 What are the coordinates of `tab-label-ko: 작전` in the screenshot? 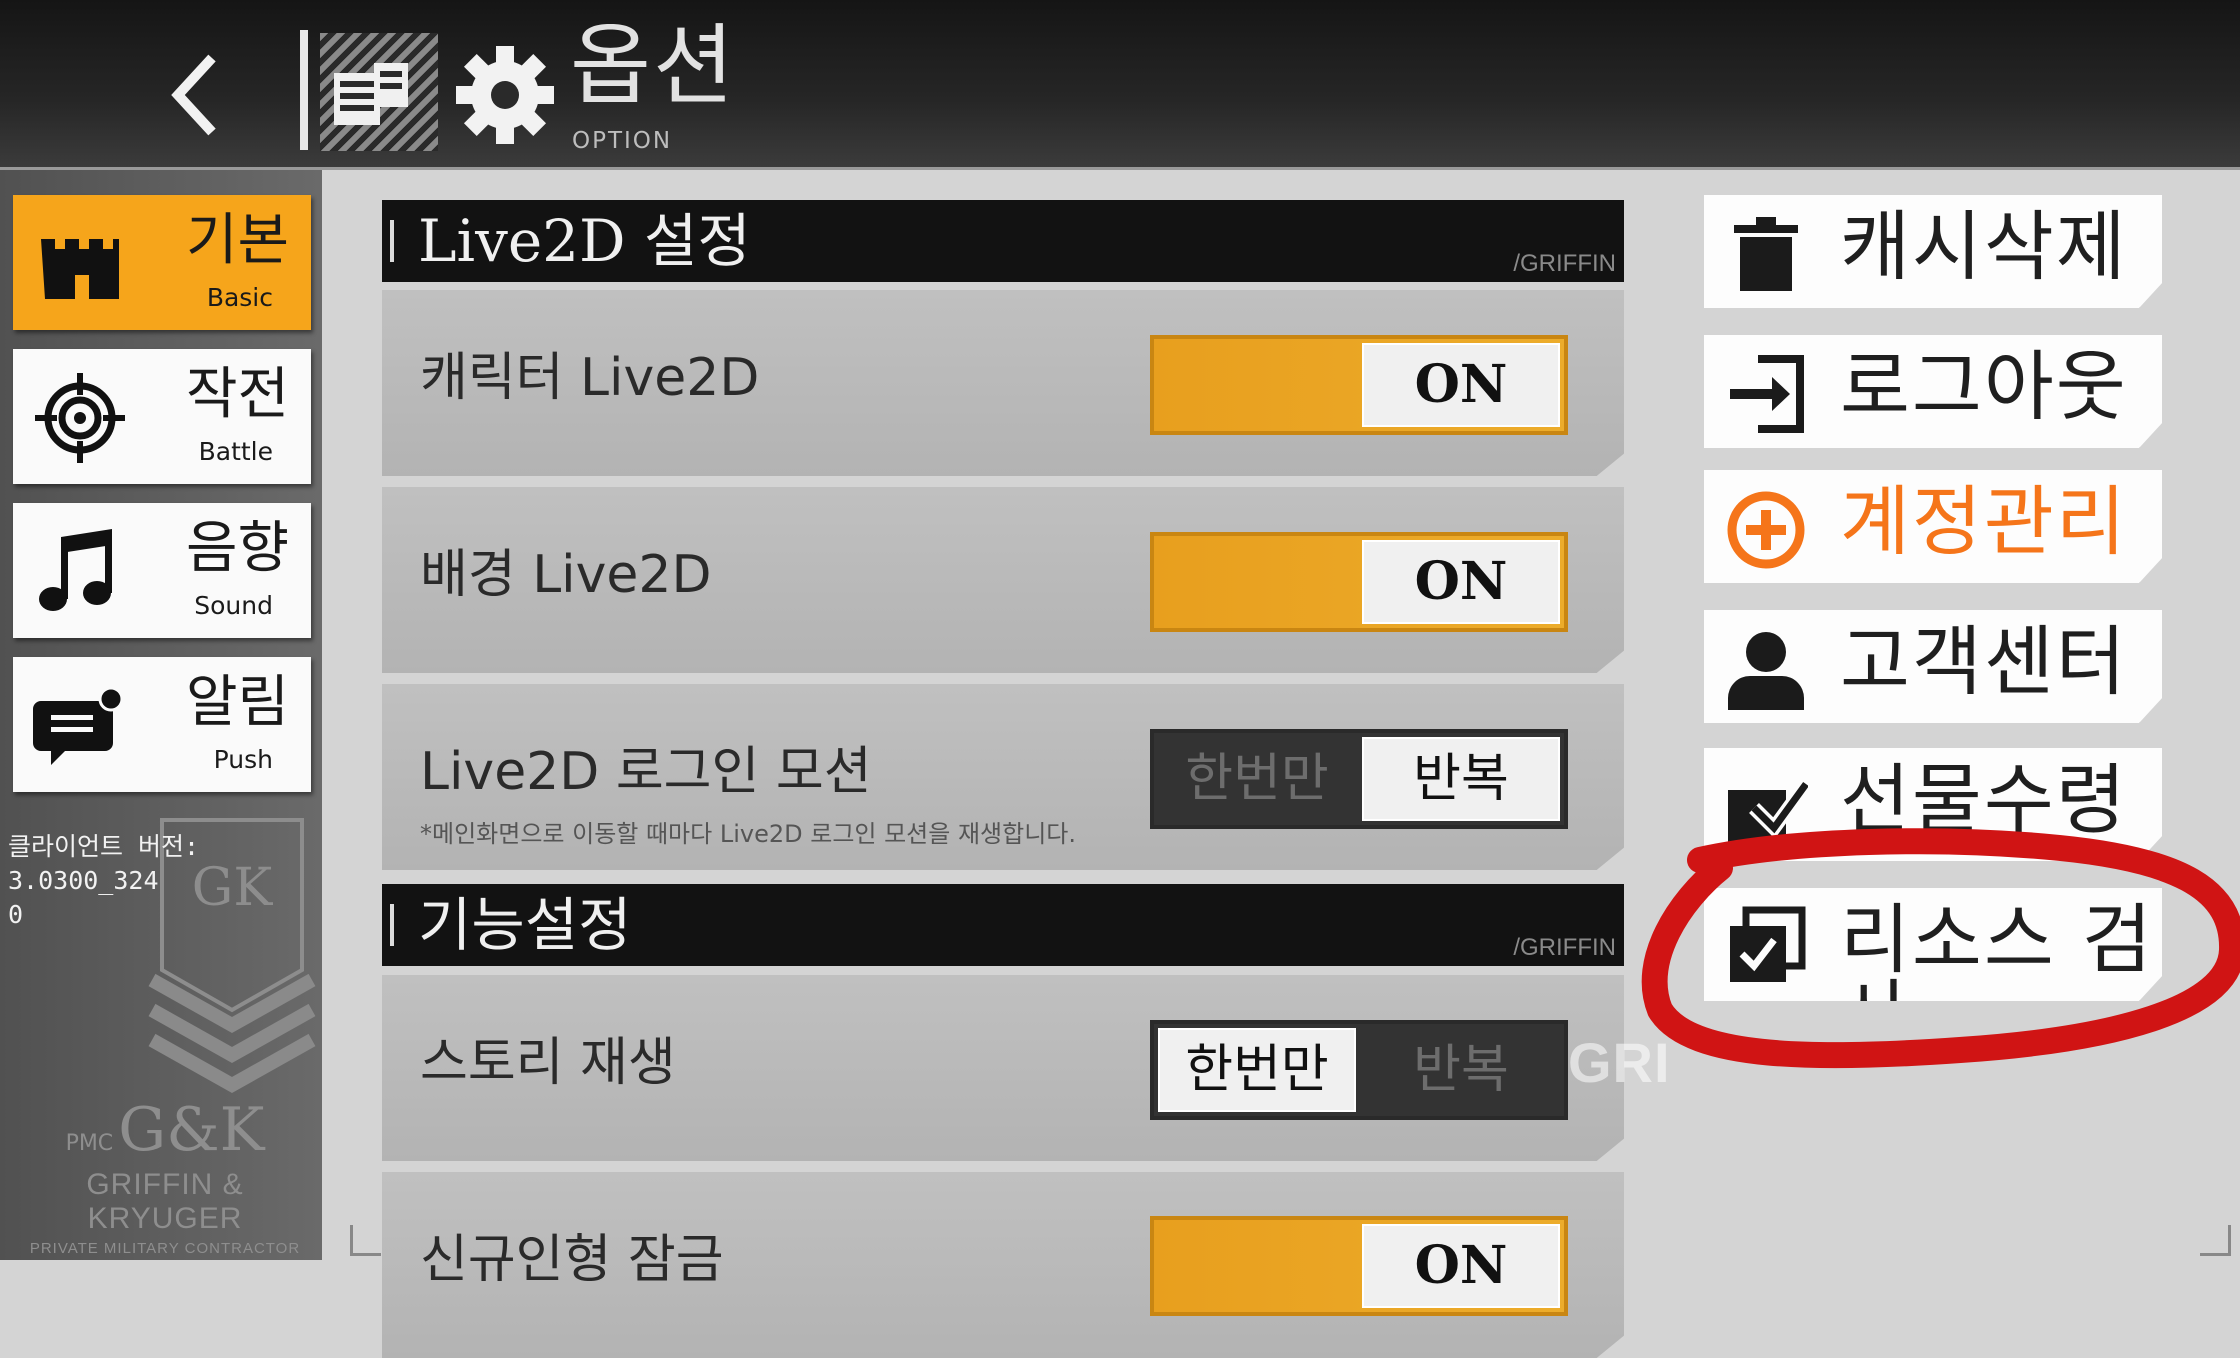 It's located at (237, 394).